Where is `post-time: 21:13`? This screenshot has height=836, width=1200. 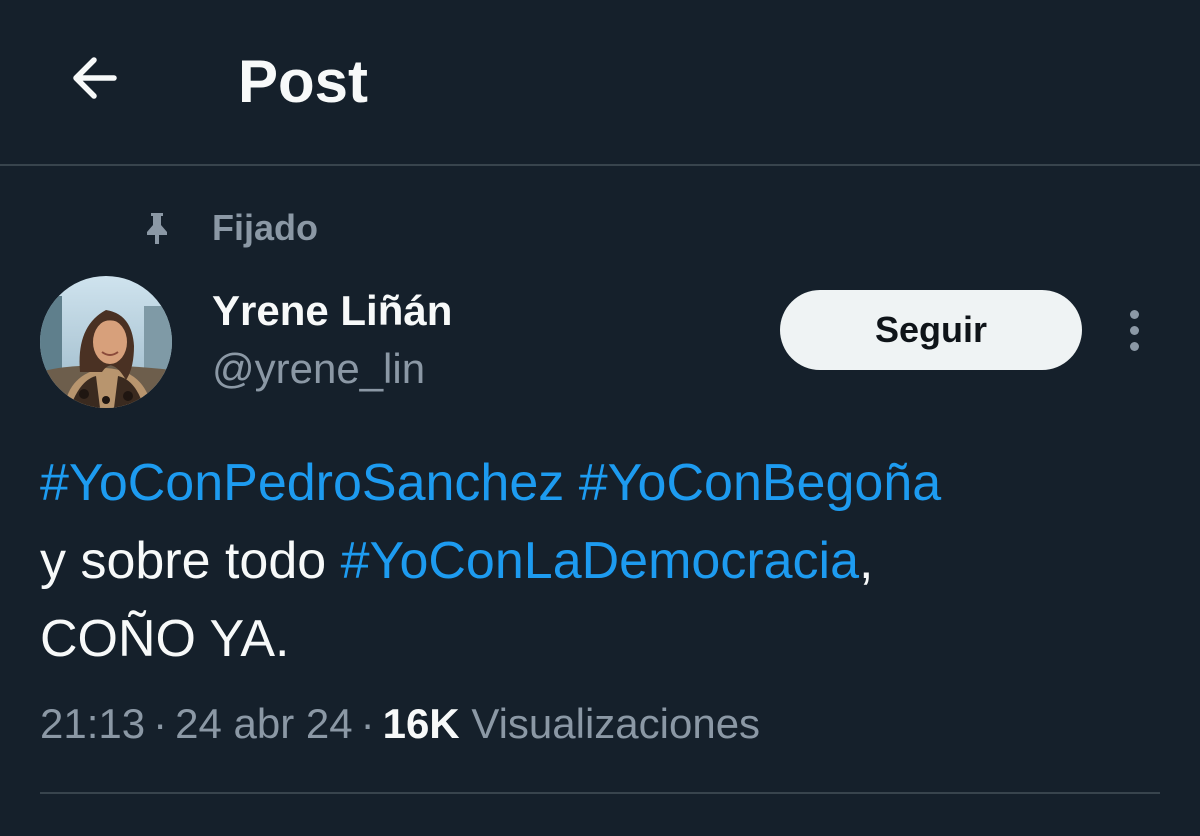 post-time: 21:13 is located at coordinates (92, 723).